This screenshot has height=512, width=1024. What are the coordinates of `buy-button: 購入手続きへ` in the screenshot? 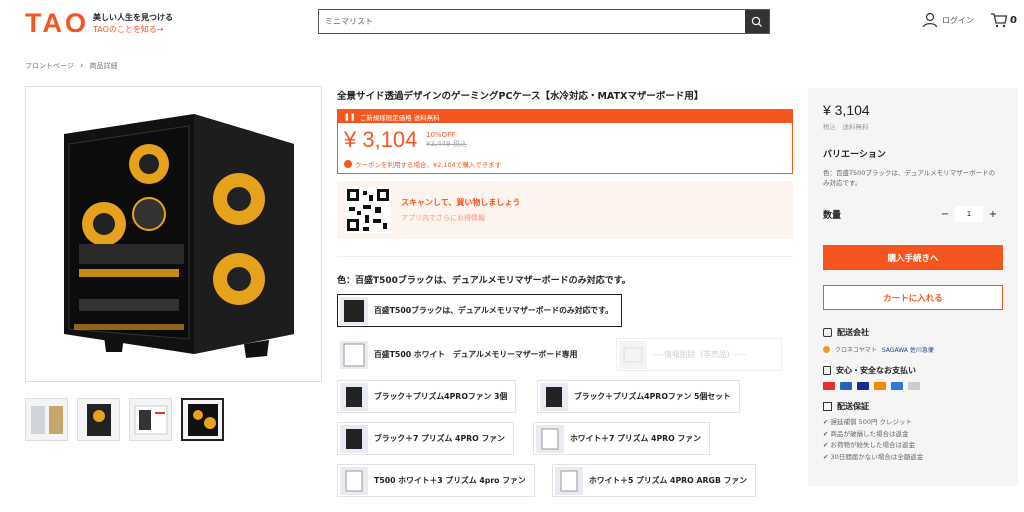 It's located at (913, 257).